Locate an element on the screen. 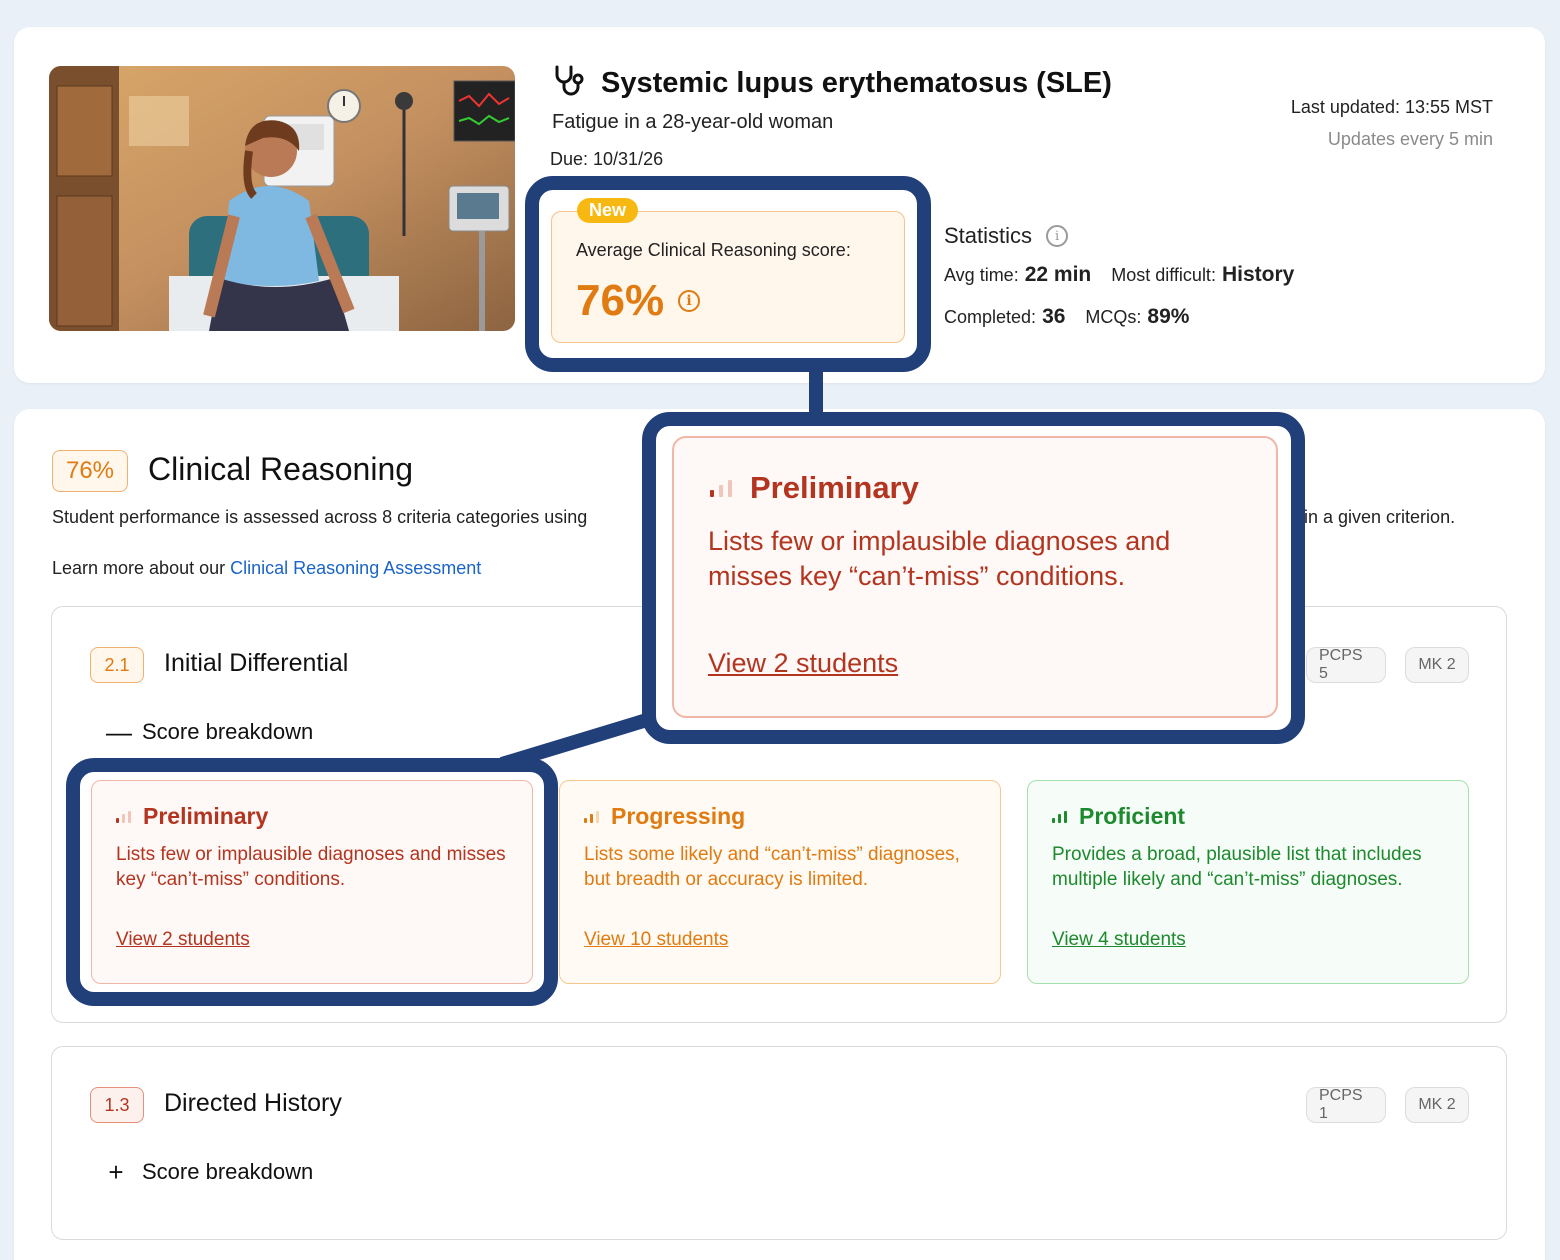  zoom-view-students-link: View 2 students is located at coordinates (803, 663).